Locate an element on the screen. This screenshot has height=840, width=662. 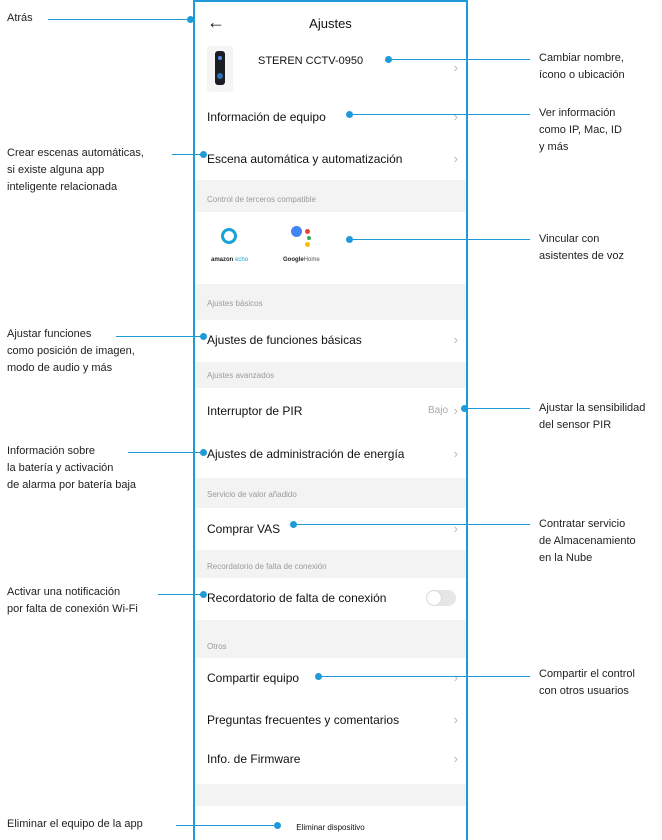
row-administracion-energia: Ajustes de administración de energía › is located at coordinates (330, 454).